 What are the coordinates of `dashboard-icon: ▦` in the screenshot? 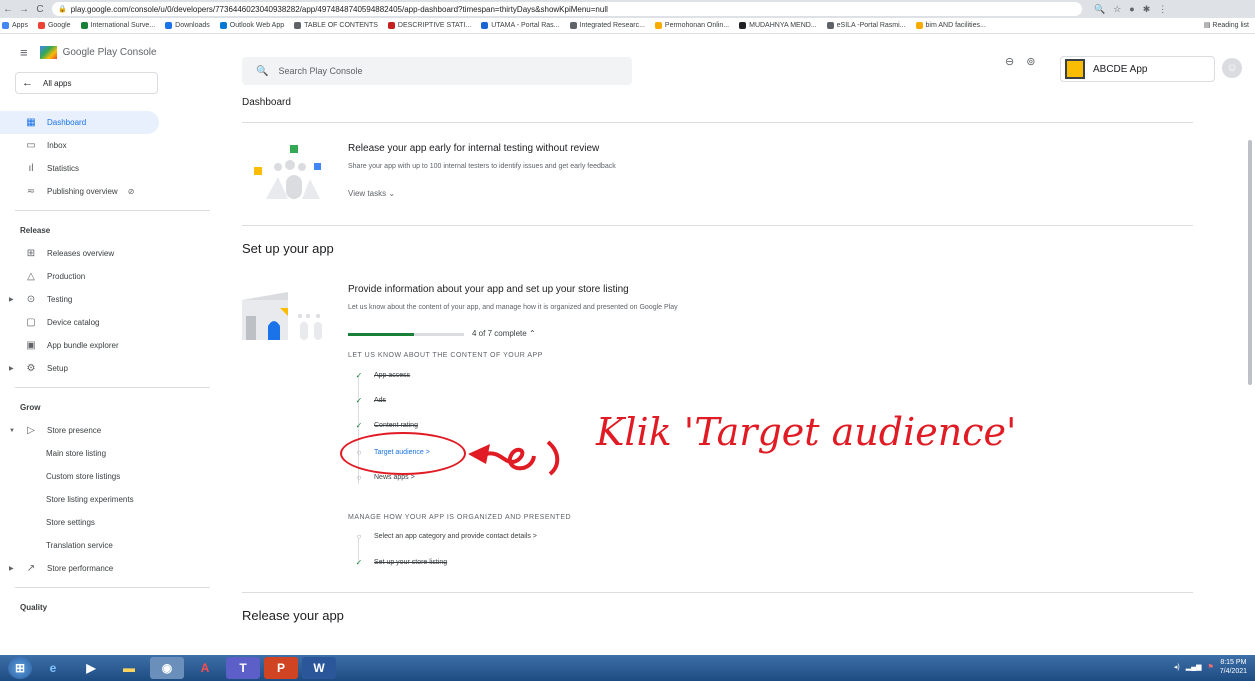 It's located at (31, 122).